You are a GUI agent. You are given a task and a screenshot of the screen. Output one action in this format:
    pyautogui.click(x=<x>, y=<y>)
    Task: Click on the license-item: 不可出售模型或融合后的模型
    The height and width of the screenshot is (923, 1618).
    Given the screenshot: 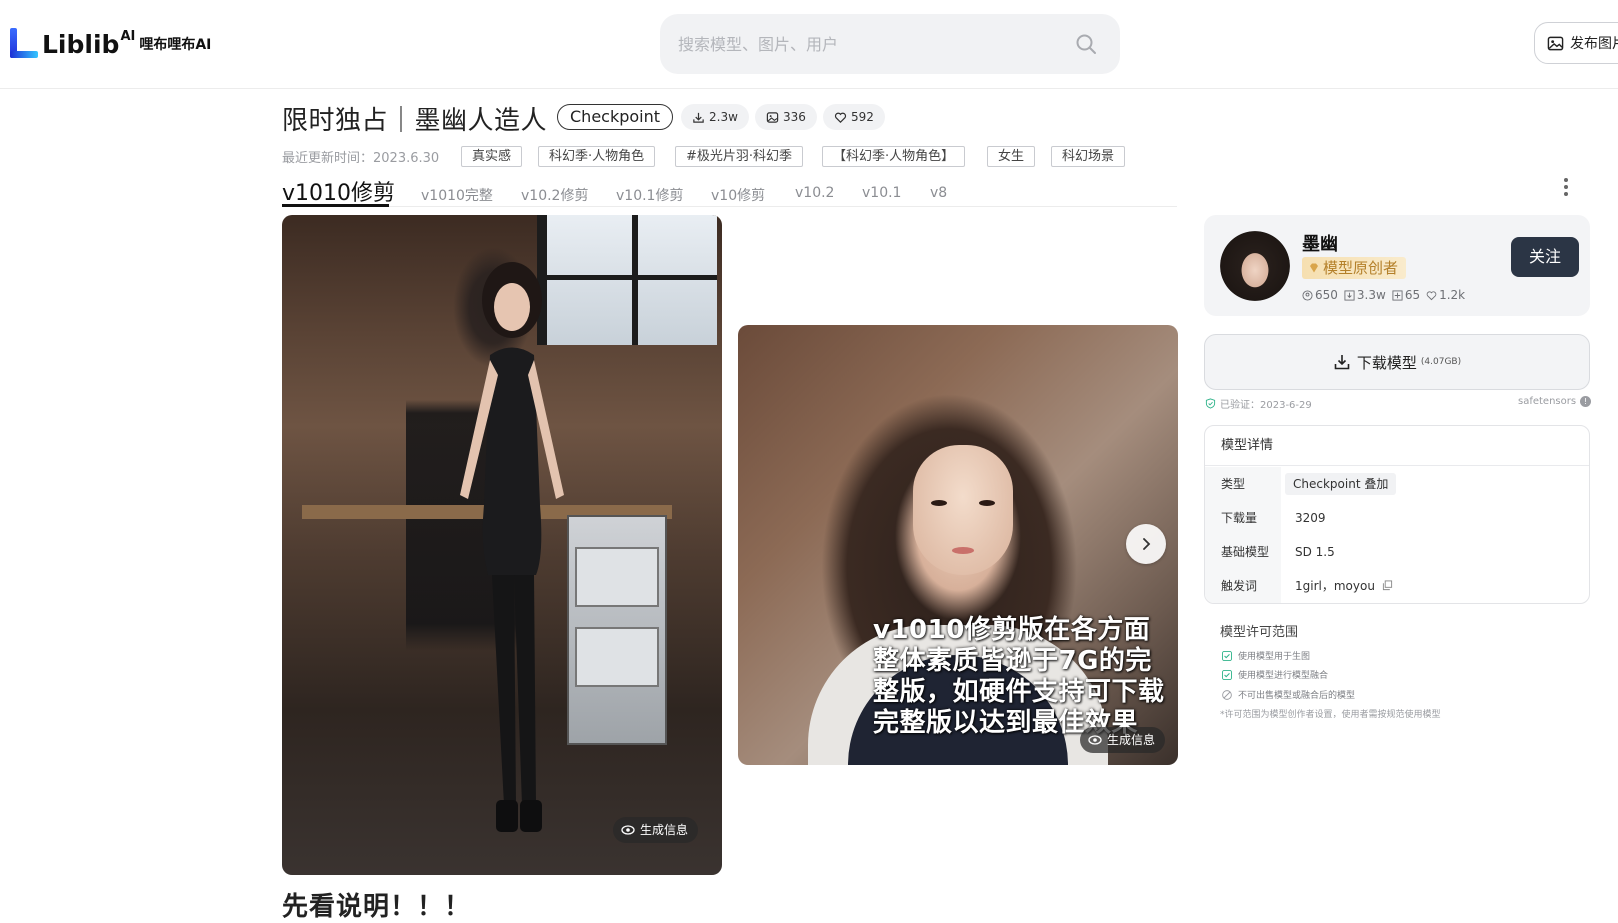 What is the action you would take?
    pyautogui.click(x=1288, y=694)
    